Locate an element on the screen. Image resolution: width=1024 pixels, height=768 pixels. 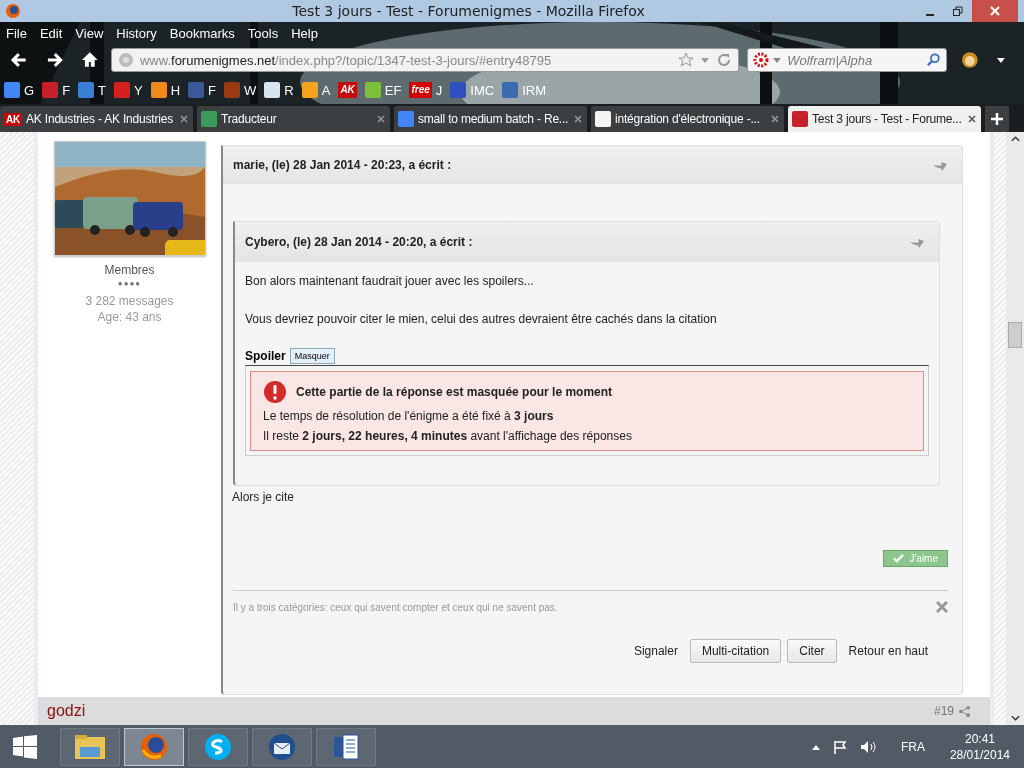
menu-item: Bookmarks is located at coordinates (202, 33).